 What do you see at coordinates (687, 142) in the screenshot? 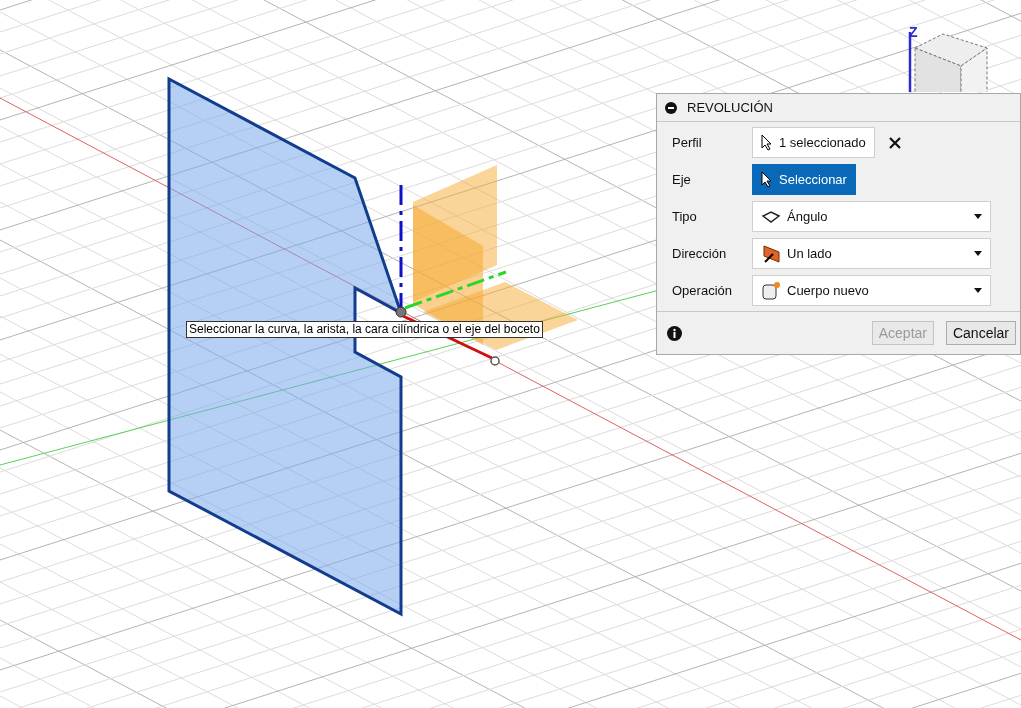
I see `field-label: Perfil` at bounding box center [687, 142].